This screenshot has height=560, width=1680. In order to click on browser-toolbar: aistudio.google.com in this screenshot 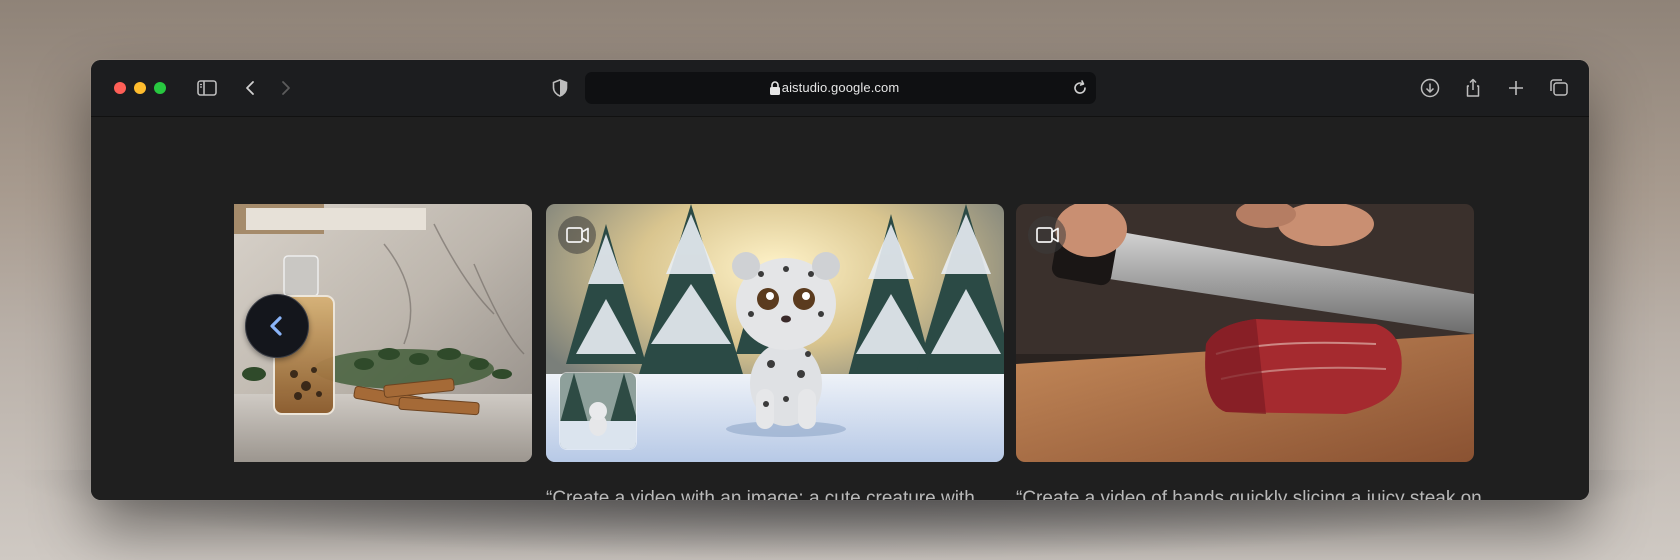, I will do `click(840, 88)`.